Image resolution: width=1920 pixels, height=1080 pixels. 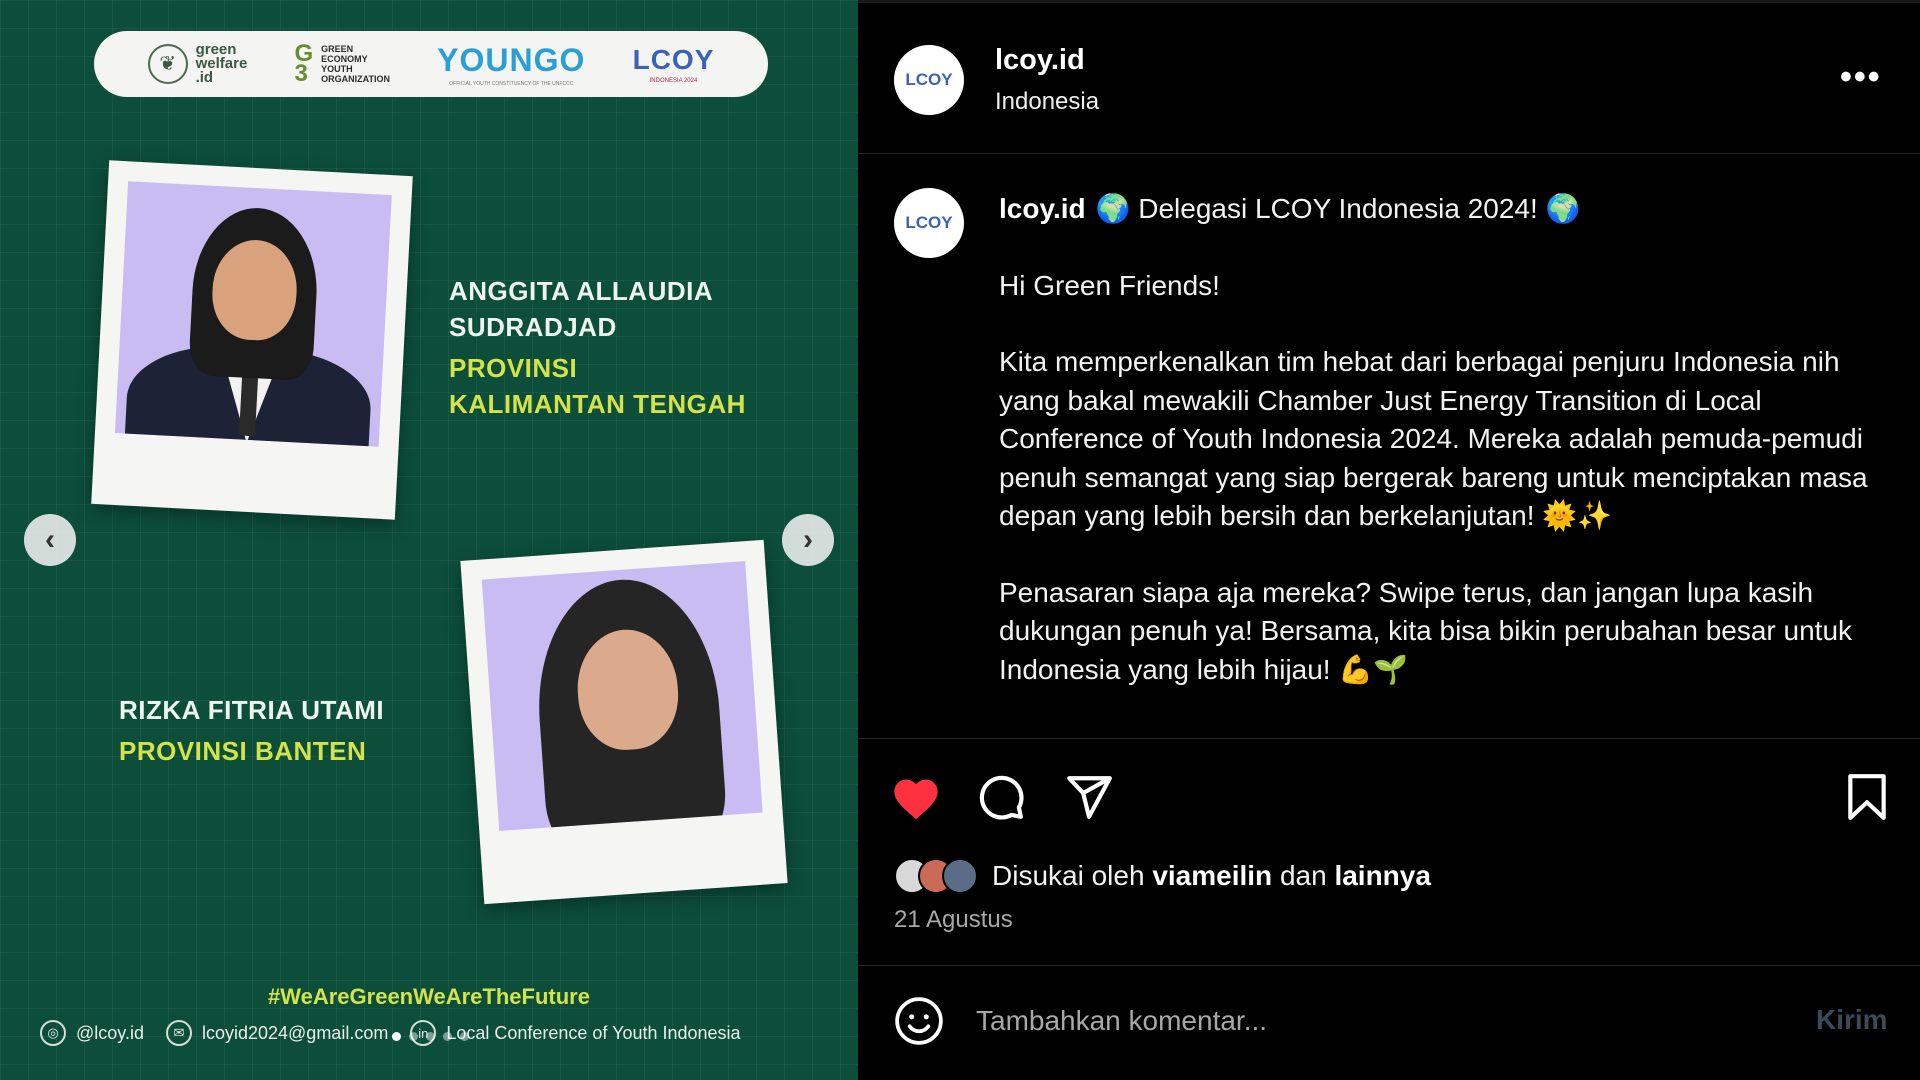 I want to click on post-date: 21 Agustus, so click(x=953, y=920).